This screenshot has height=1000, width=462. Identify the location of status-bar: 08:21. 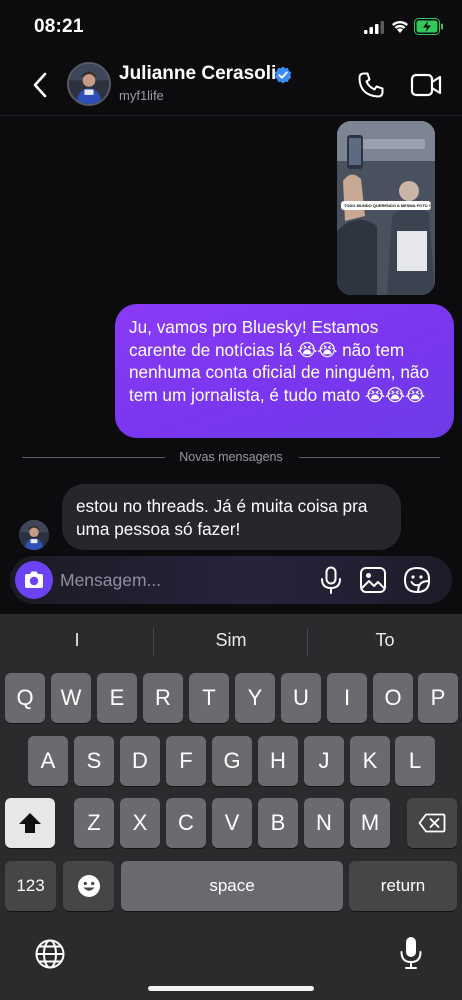
(231, 27).